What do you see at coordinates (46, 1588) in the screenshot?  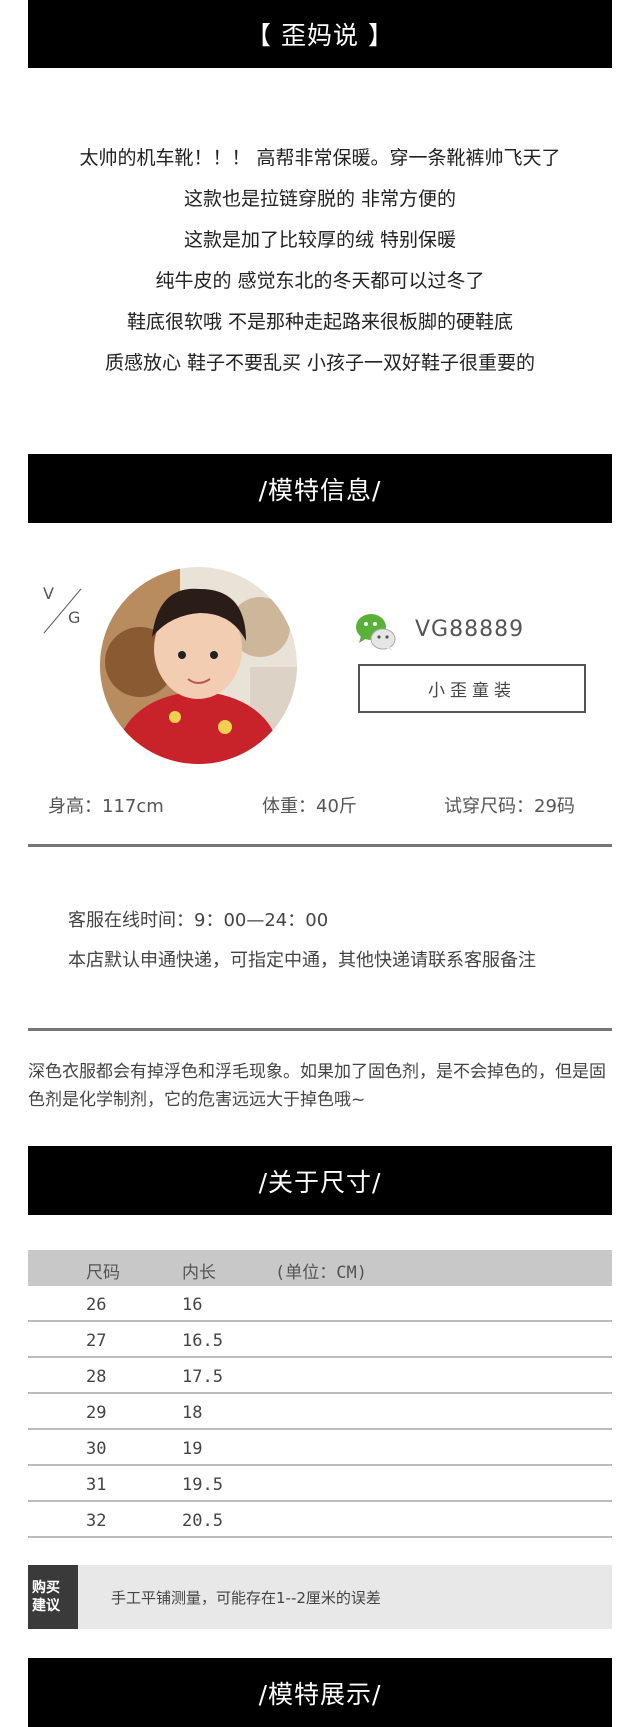 I see `advice-label-line: 购买` at bounding box center [46, 1588].